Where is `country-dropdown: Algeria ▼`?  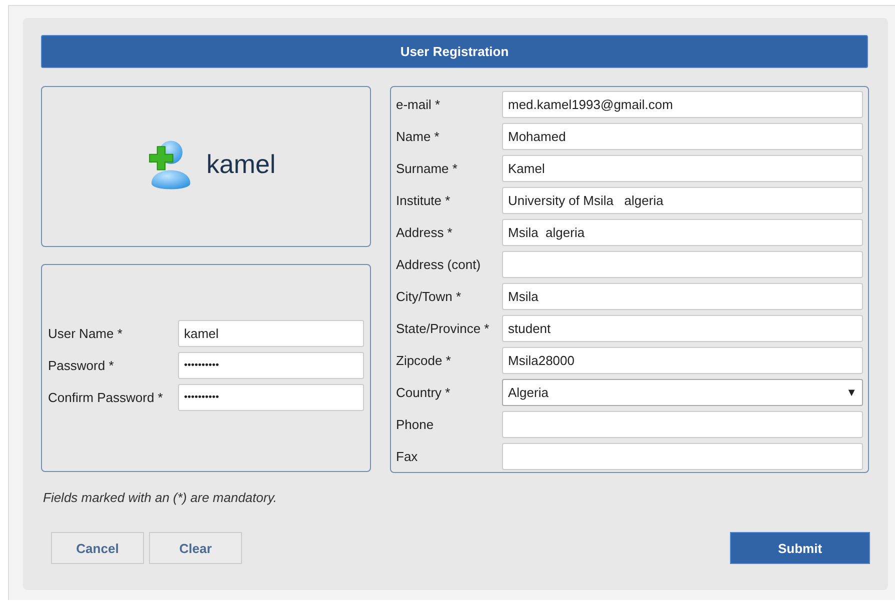 country-dropdown: Algeria ▼ is located at coordinates (682, 392).